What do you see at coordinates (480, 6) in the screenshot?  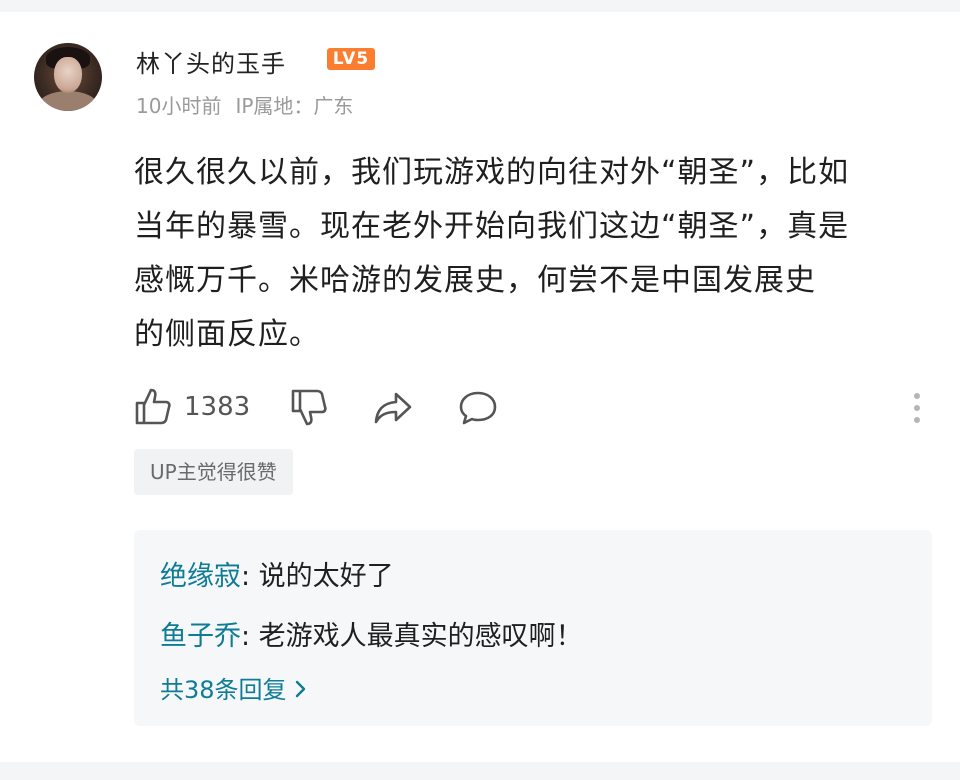 I see `top-divider` at bounding box center [480, 6].